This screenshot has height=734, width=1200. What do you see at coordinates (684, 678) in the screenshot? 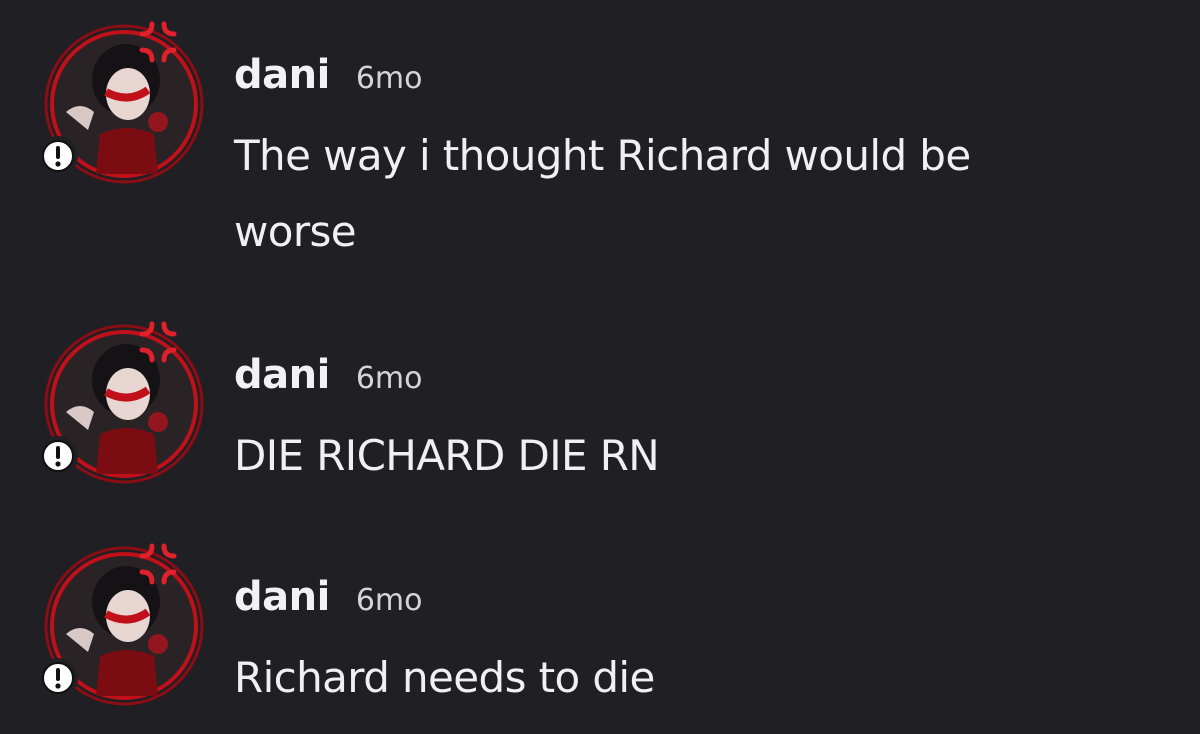
I see `message-content: Richard needs to die` at bounding box center [684, 678].